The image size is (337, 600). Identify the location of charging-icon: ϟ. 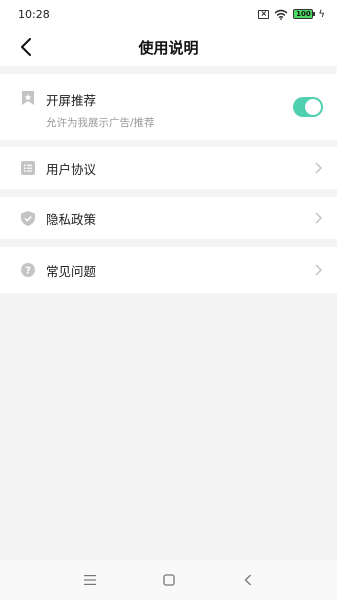
(321, 14).